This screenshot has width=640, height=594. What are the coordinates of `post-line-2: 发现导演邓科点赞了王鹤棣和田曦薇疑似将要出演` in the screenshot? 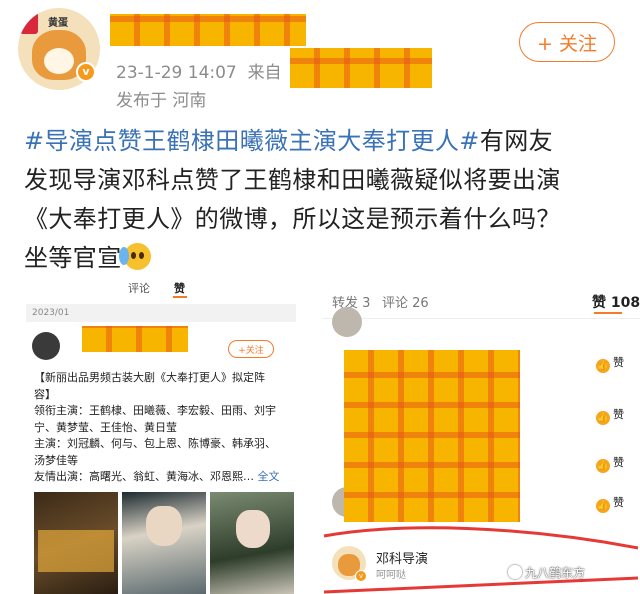 It's located at (292, 180).